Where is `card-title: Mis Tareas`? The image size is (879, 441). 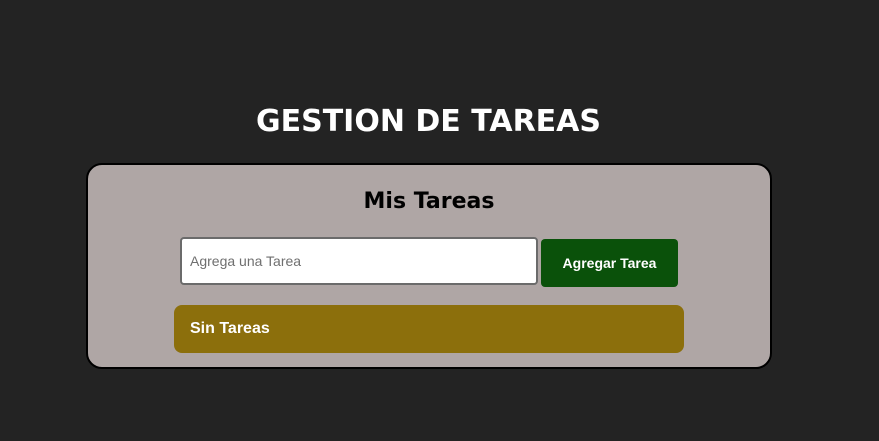
card-title: Mis Tareas is located at coordinates (429, 201).